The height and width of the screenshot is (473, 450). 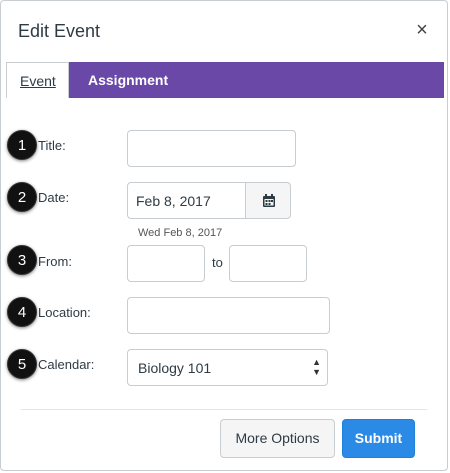 I want to click on calendar-label: Calendar:, so click(x=66, y=364).